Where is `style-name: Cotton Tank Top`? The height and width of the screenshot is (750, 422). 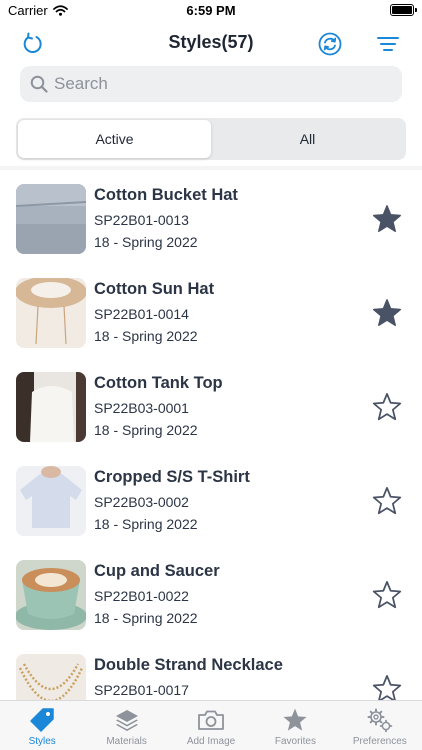
style-name: Cotton Tank Top is located at coordinates (158, 383).